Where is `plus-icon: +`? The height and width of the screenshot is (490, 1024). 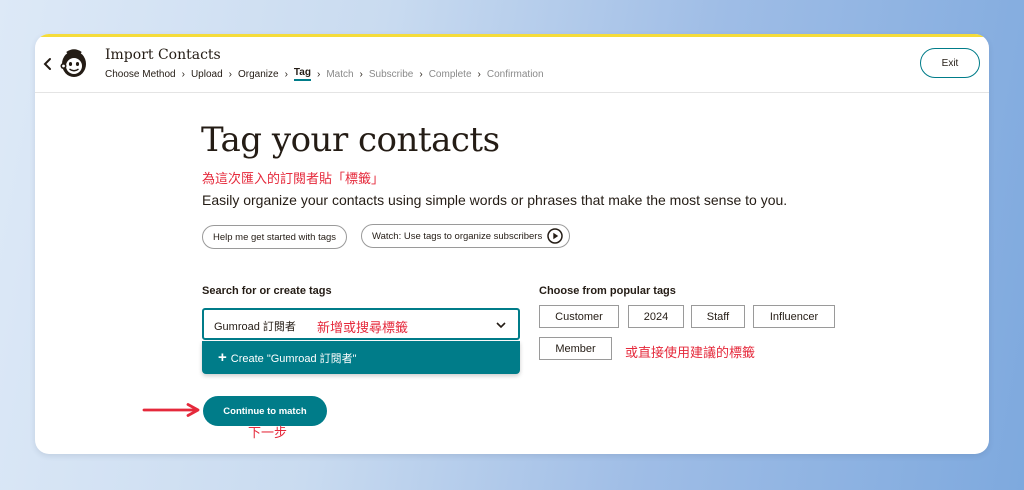
plus-icon: + is located at coordinates (222, 357).